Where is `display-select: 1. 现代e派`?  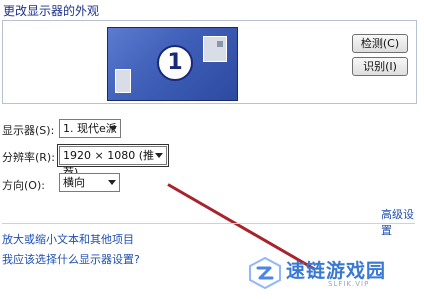 display-select: 1. 现代e派 is located at coordinates (90, 128).